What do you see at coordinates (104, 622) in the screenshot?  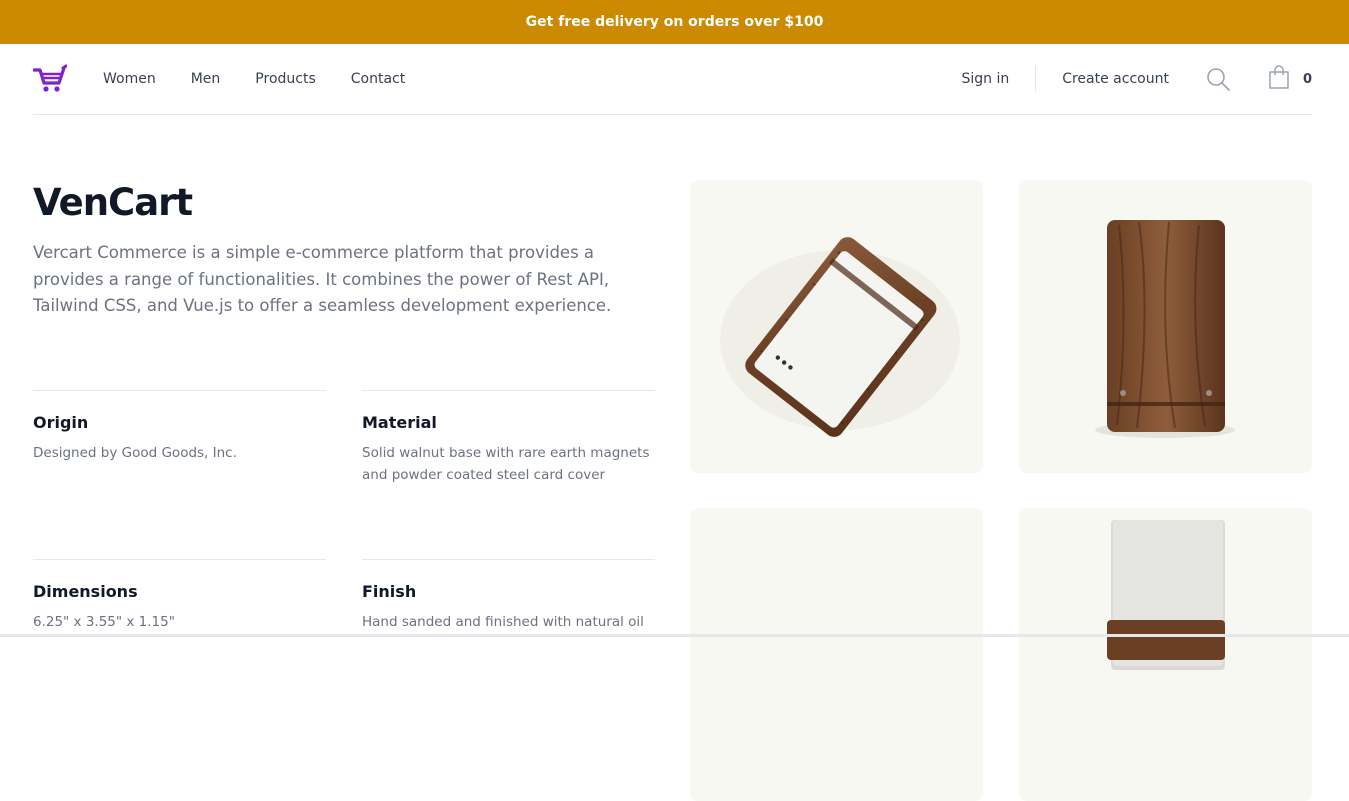 I see `feature-description: 6.25" x 3.55" x 1.15"` at bounding box center [104, 622].